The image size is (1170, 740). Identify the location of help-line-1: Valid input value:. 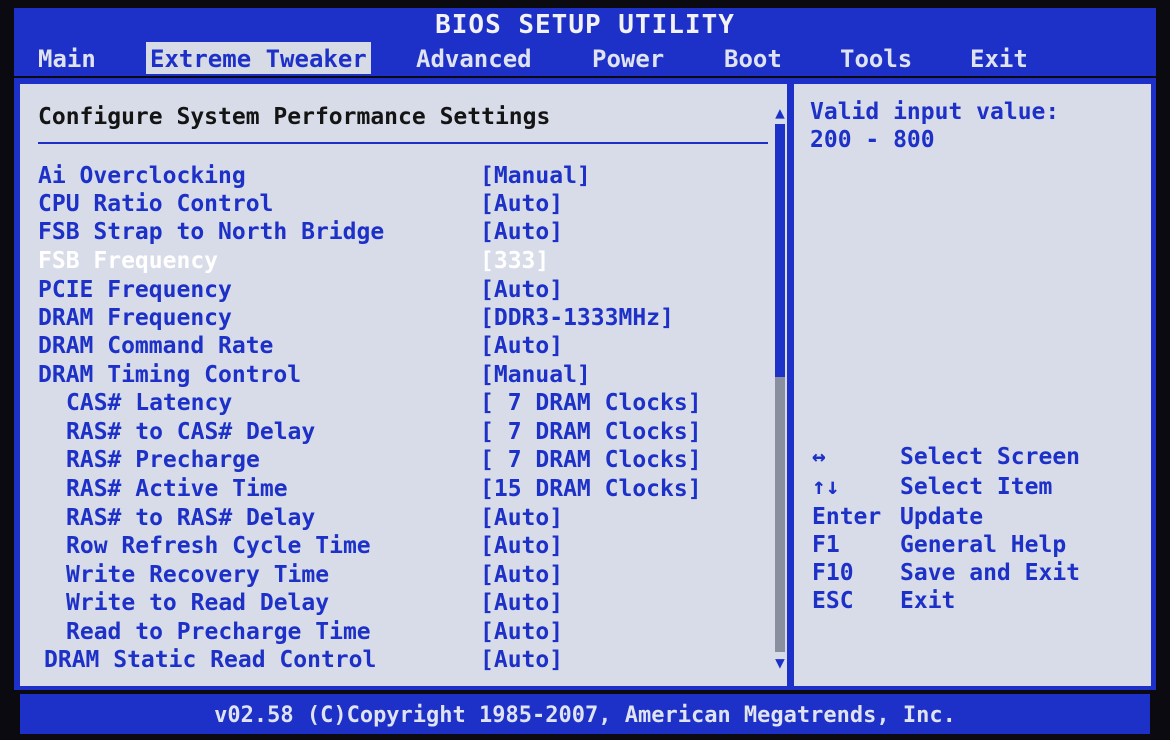
(935, 112).